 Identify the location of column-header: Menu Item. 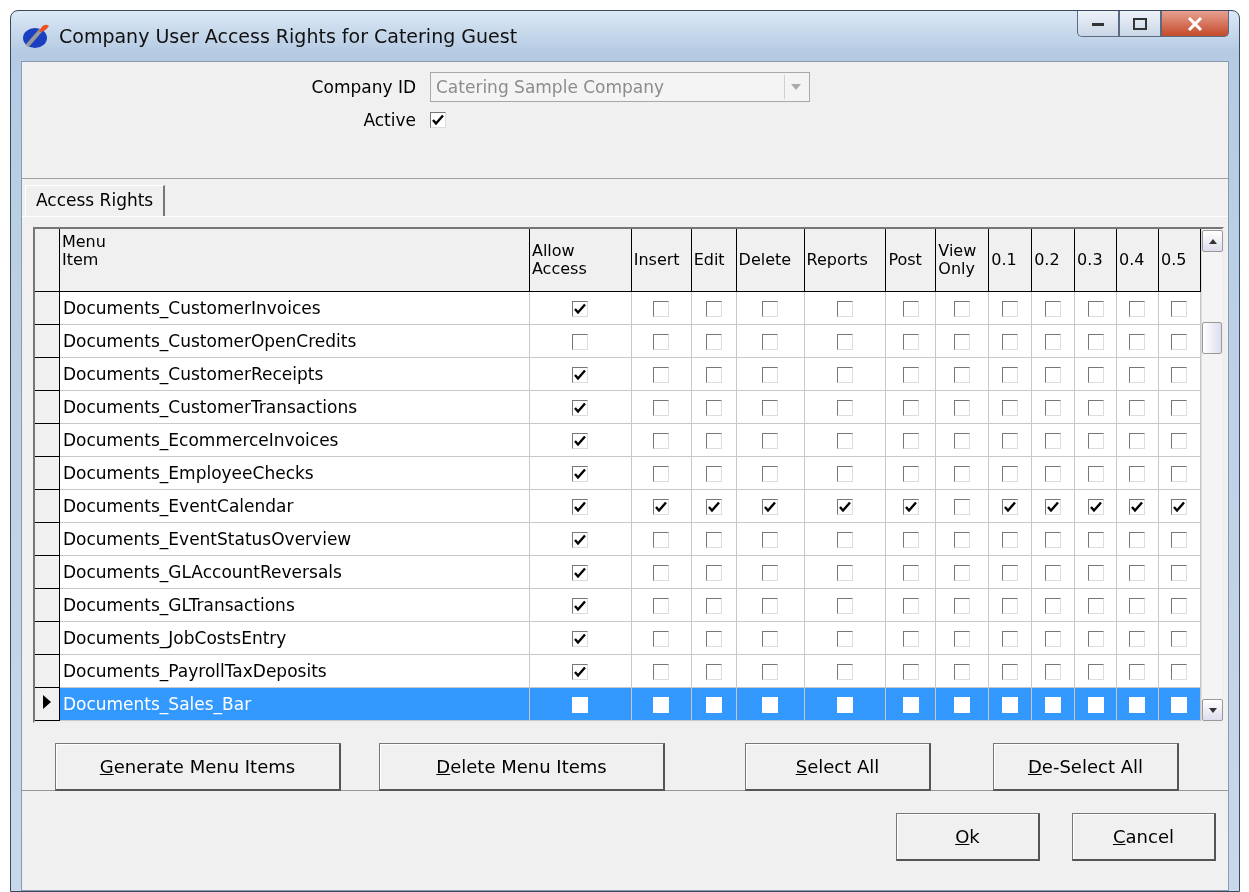
(294, 260).